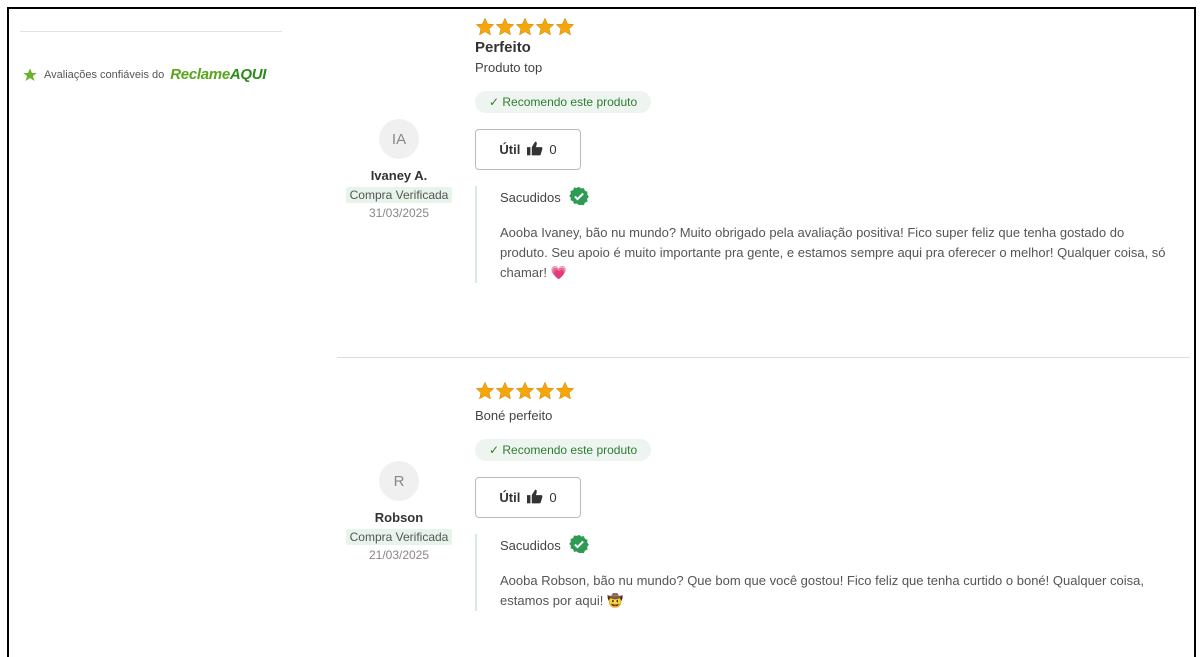 The width and height of the screenshot is (1204, 657). What do you see at coordinates (151, 31) in the screenshot?
I see `sidebar-divider` at bounding box center [151, 31].